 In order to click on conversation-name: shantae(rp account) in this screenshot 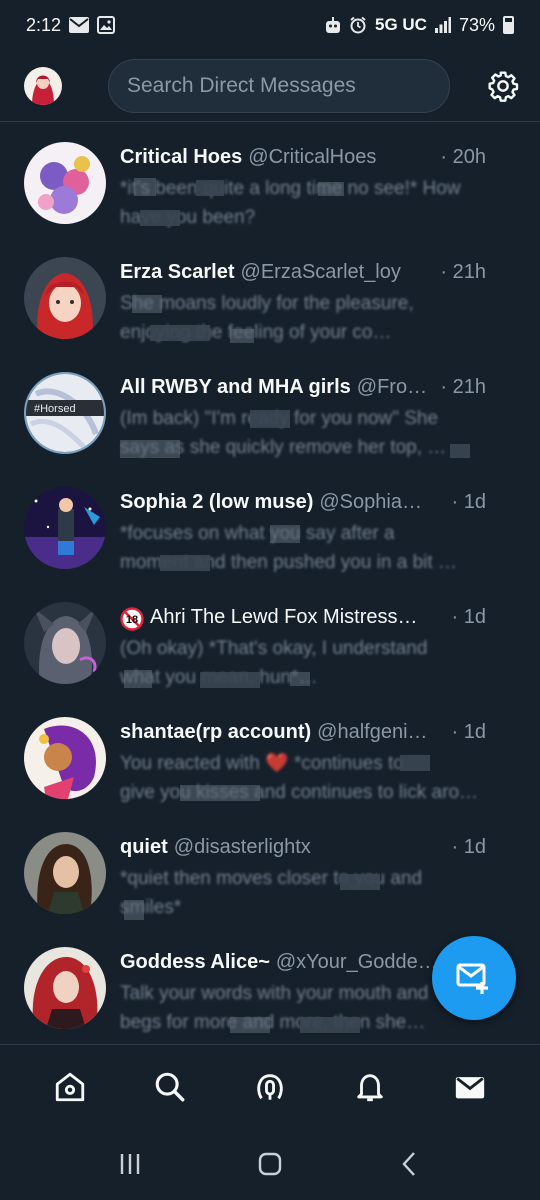, I will do `click(216, 732)`.